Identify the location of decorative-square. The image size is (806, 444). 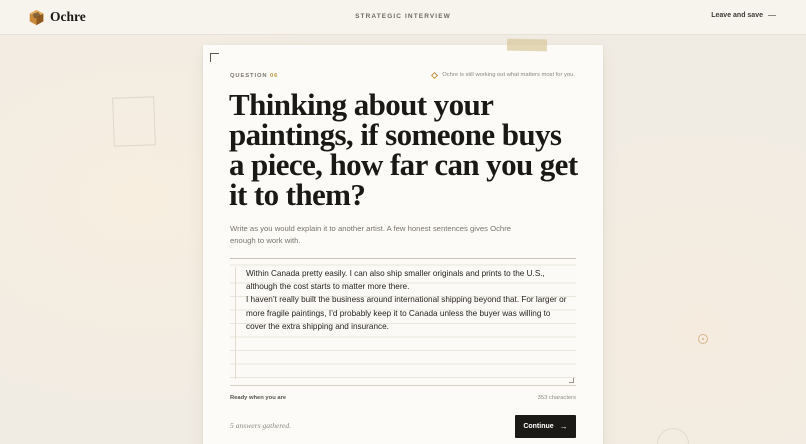
(134, 121).